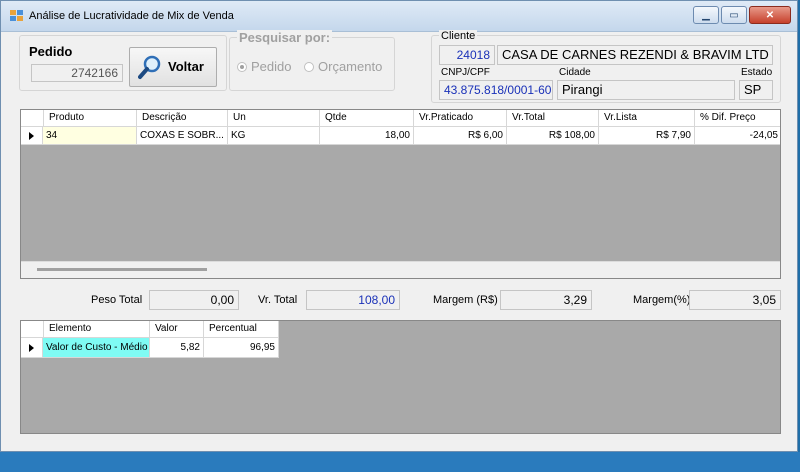 The width and height of the screenshot is (800, 472). I want to click on voltar-label: Voltar, so click(186, 66).